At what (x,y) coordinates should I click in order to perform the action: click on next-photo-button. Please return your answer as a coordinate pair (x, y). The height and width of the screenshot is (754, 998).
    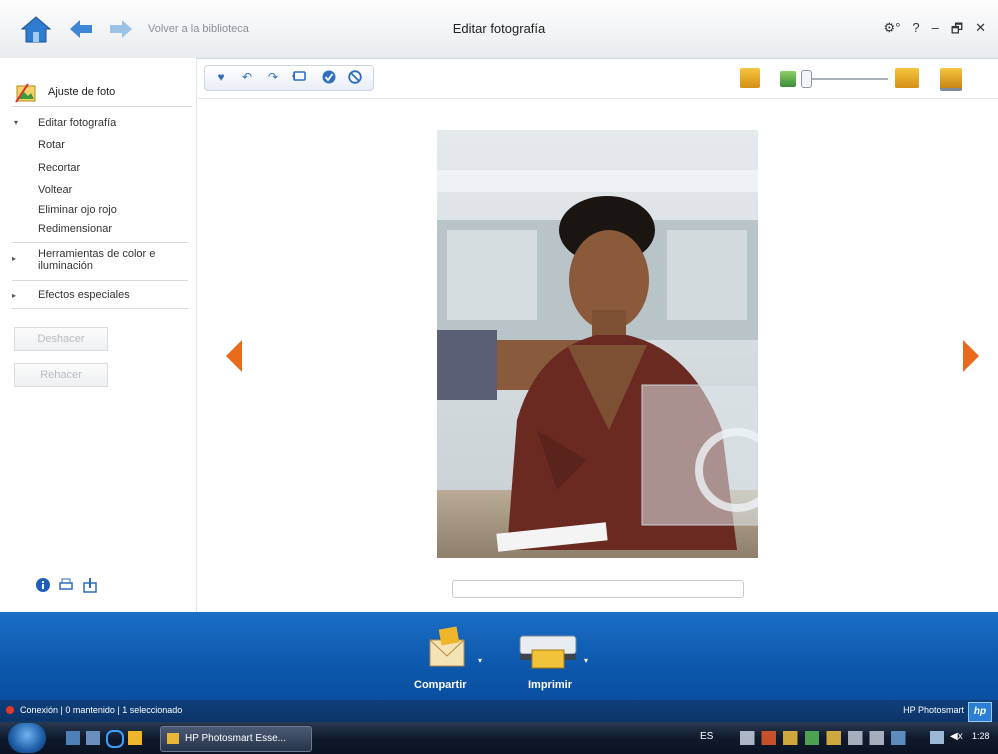
    Looking at the image, I should click on (971, 358).